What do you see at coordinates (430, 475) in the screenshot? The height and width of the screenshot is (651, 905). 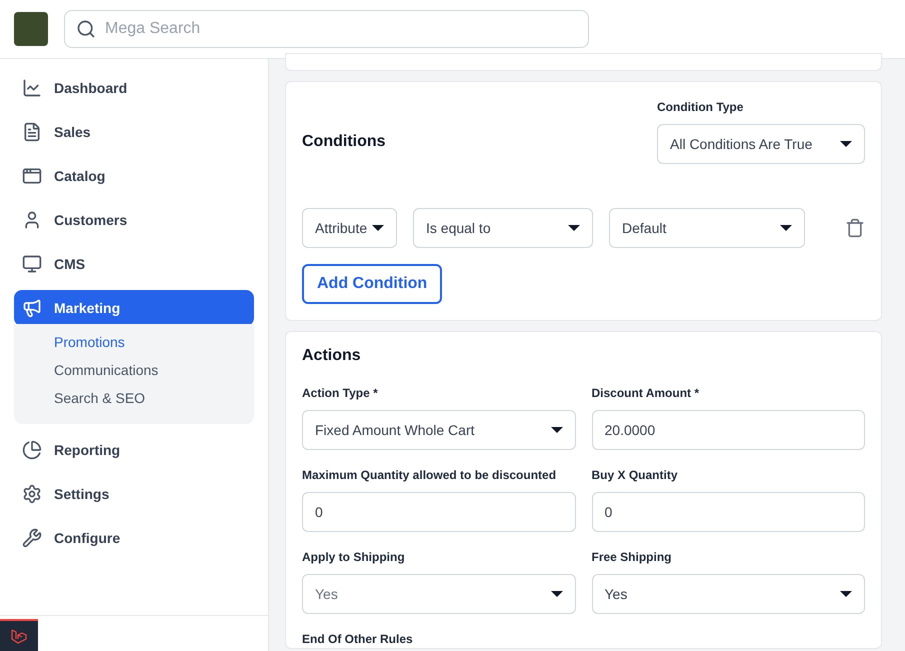 I see `field-label: Maximum Quantity allowed to be discounted` at bounding box center [430, 475].